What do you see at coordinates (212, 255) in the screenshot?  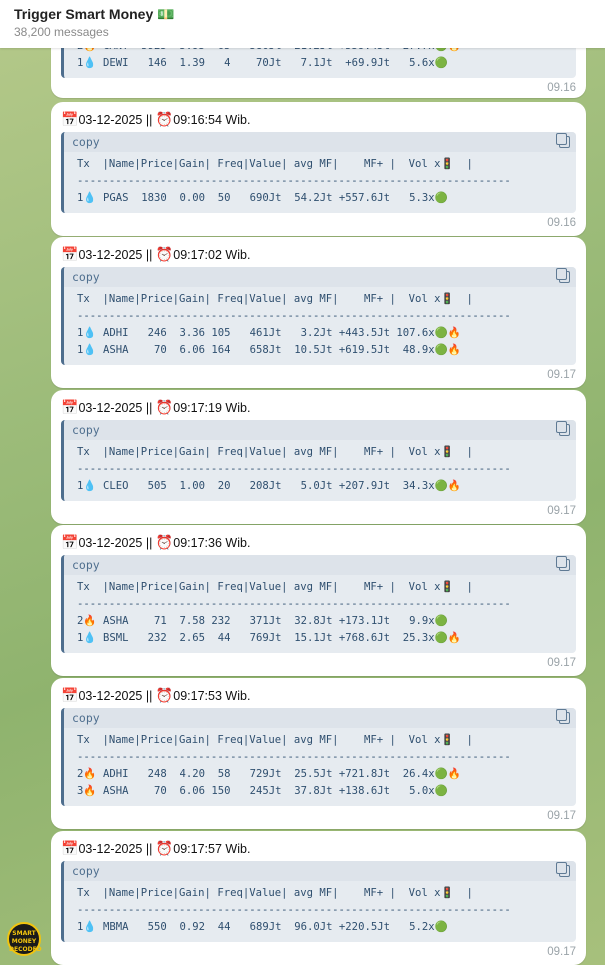 I see `message-clock: 09:17:02 Wib.` at bounding box center [212, 255].